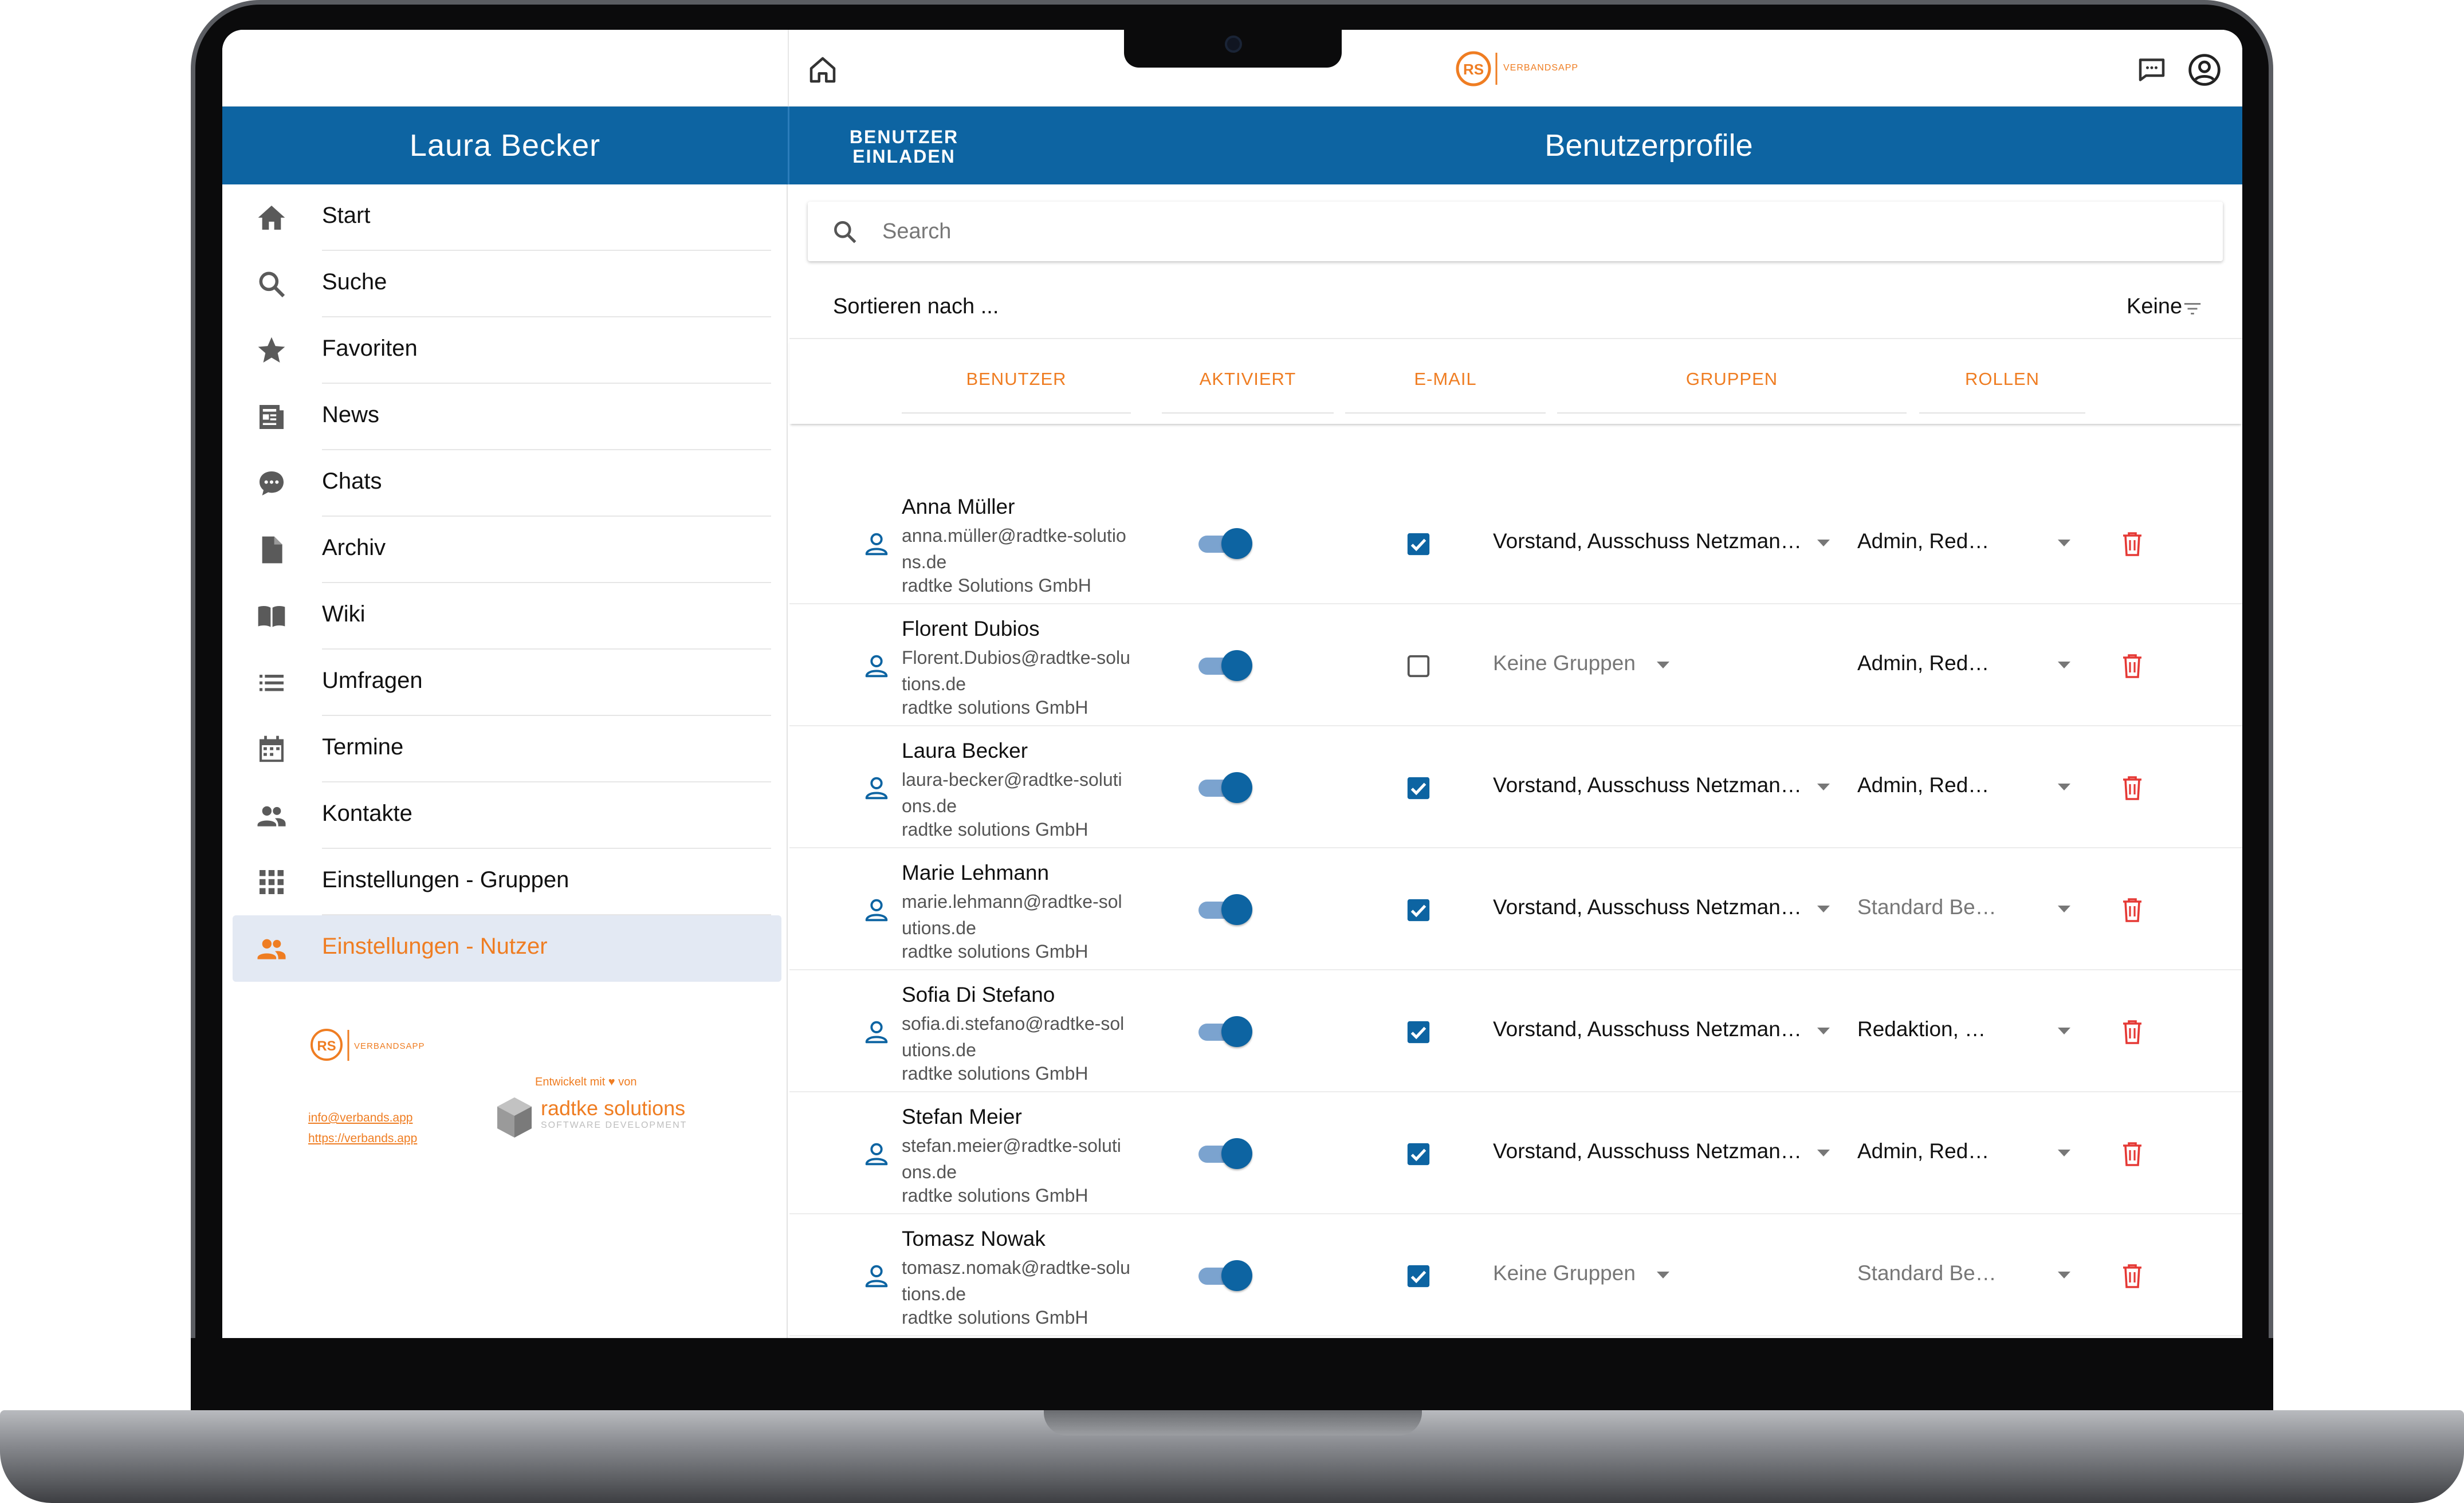 This screenshot has width=2464, height=1503. I want to click on contacts-icon, so click(271, 816).